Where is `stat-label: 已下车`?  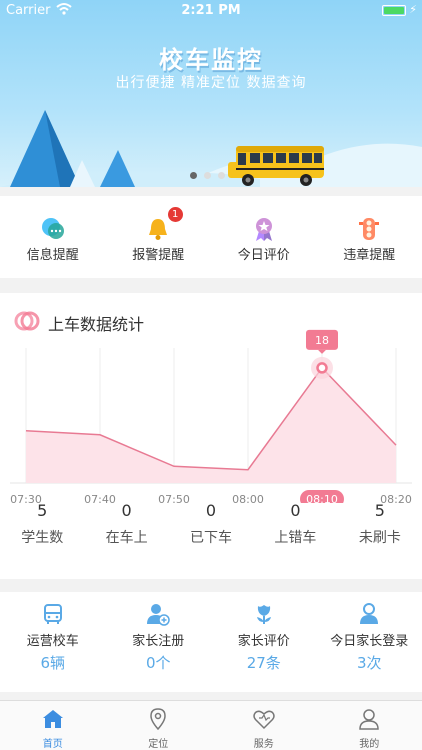 stat-label: 已下车 is located at coordinates (211, 538).